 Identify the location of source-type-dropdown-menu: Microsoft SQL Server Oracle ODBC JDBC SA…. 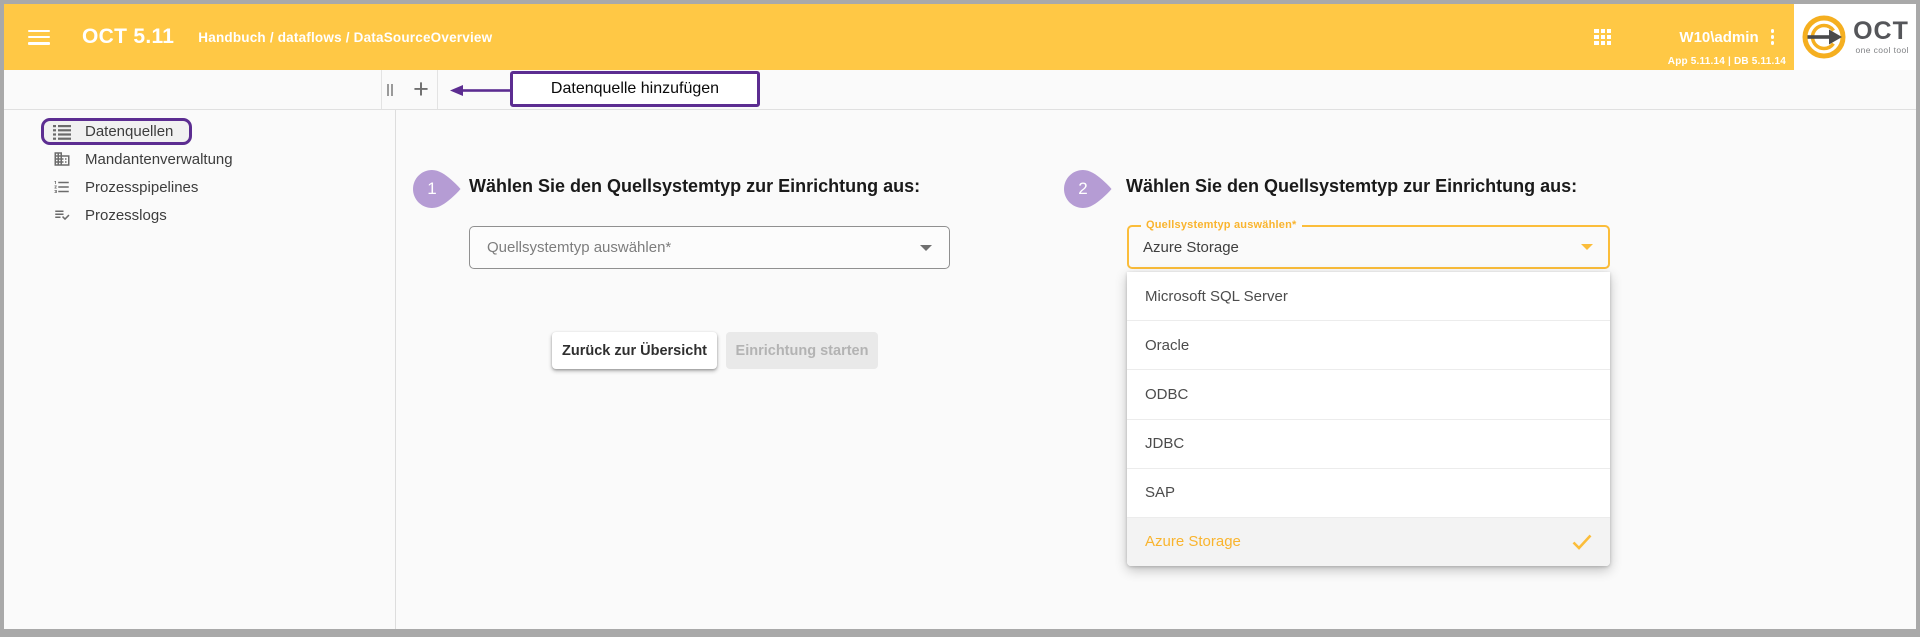
(1368, 419).